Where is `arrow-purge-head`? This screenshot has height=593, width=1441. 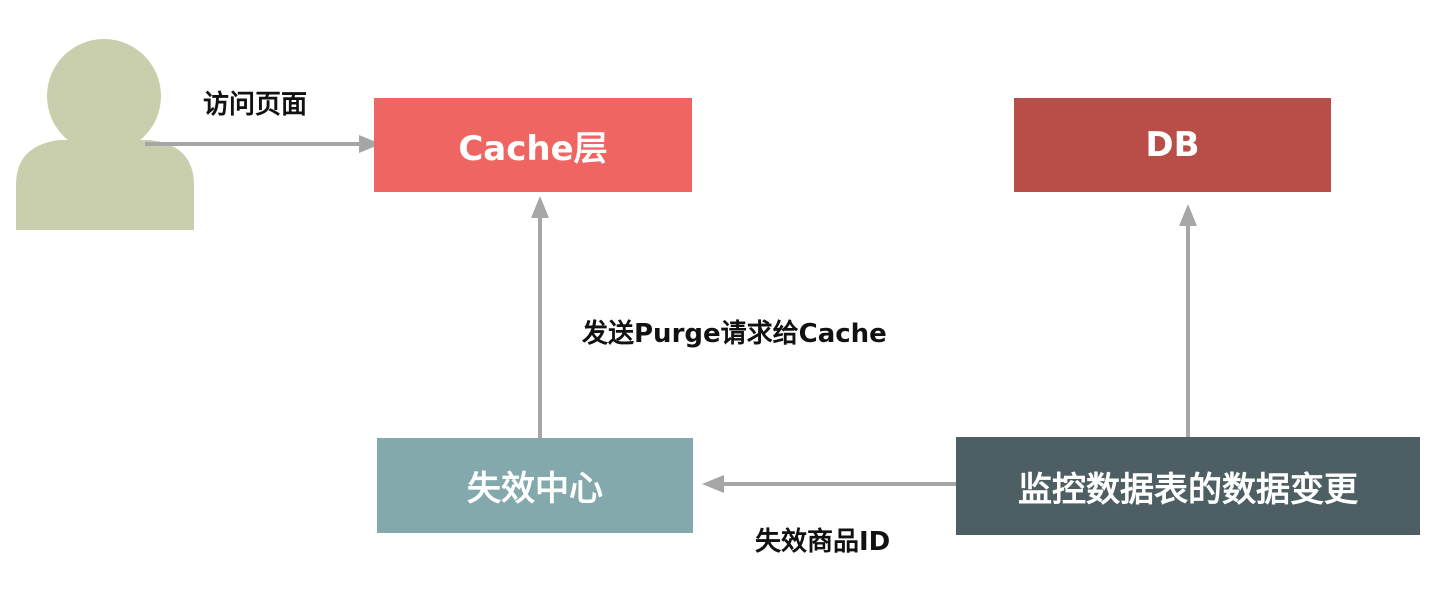 arrow-purge-head is located at coordinates (540, 207).